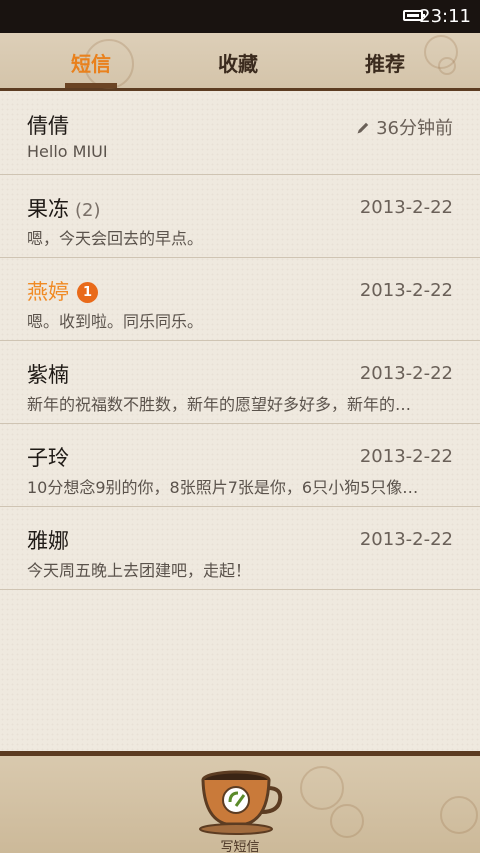  Describe the element at coordinates (87, 292) in the screenshot. I see `unread-badge: 1` at that location.